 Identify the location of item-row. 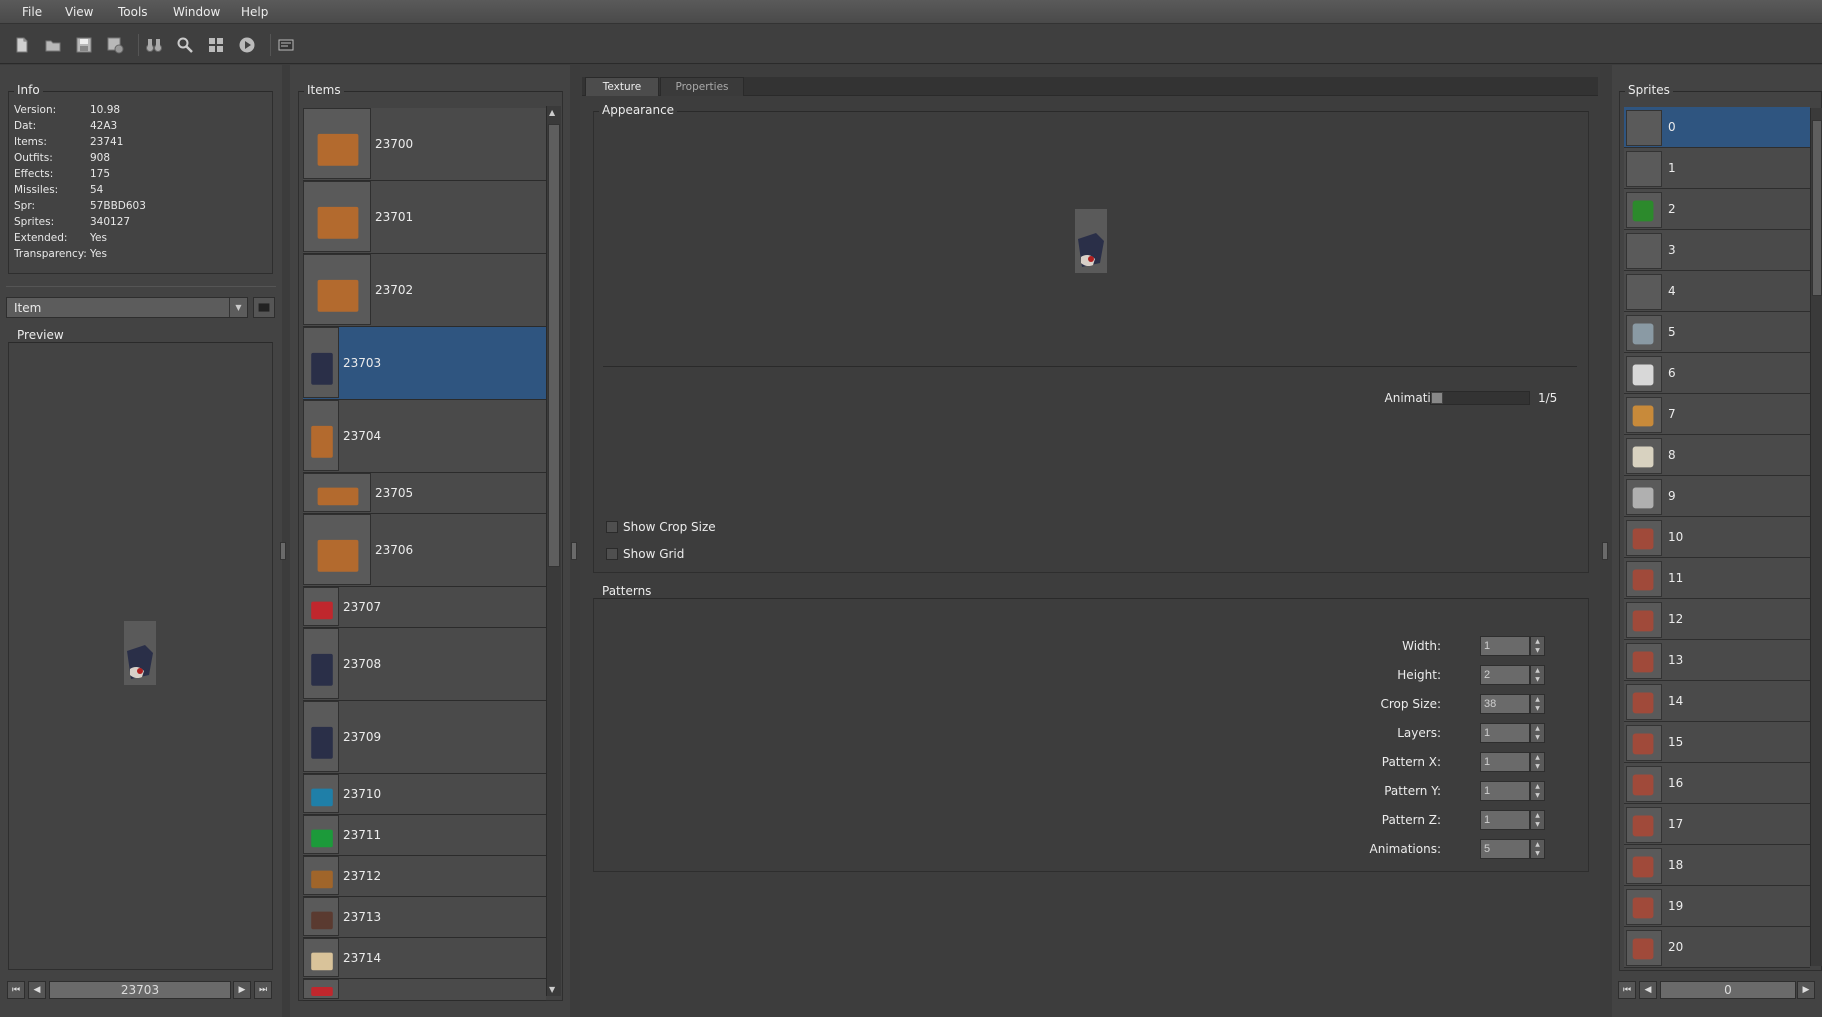
(424, 990).